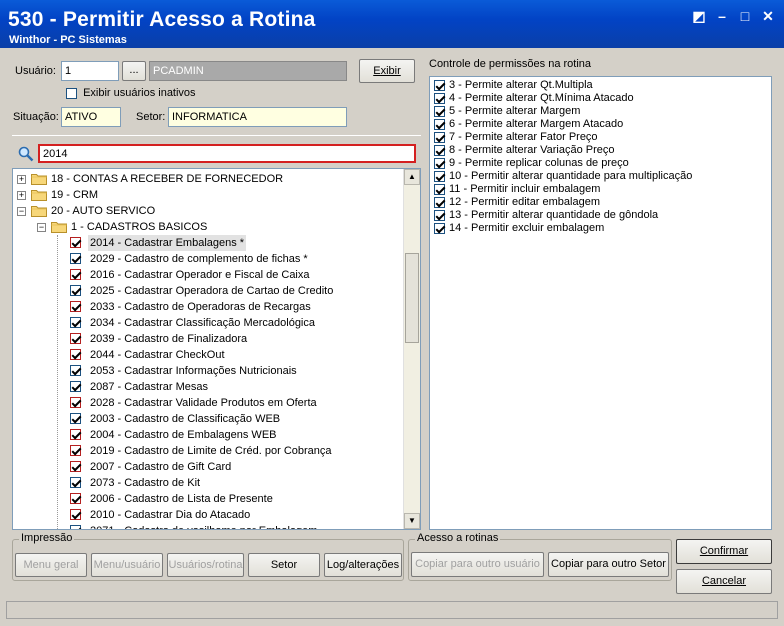 This screenshot has width=784, height=626. Describe the element at coordinates (127, 565) in the screenshot. I see `menu-usuario-button: Menu/usuário` at that location.